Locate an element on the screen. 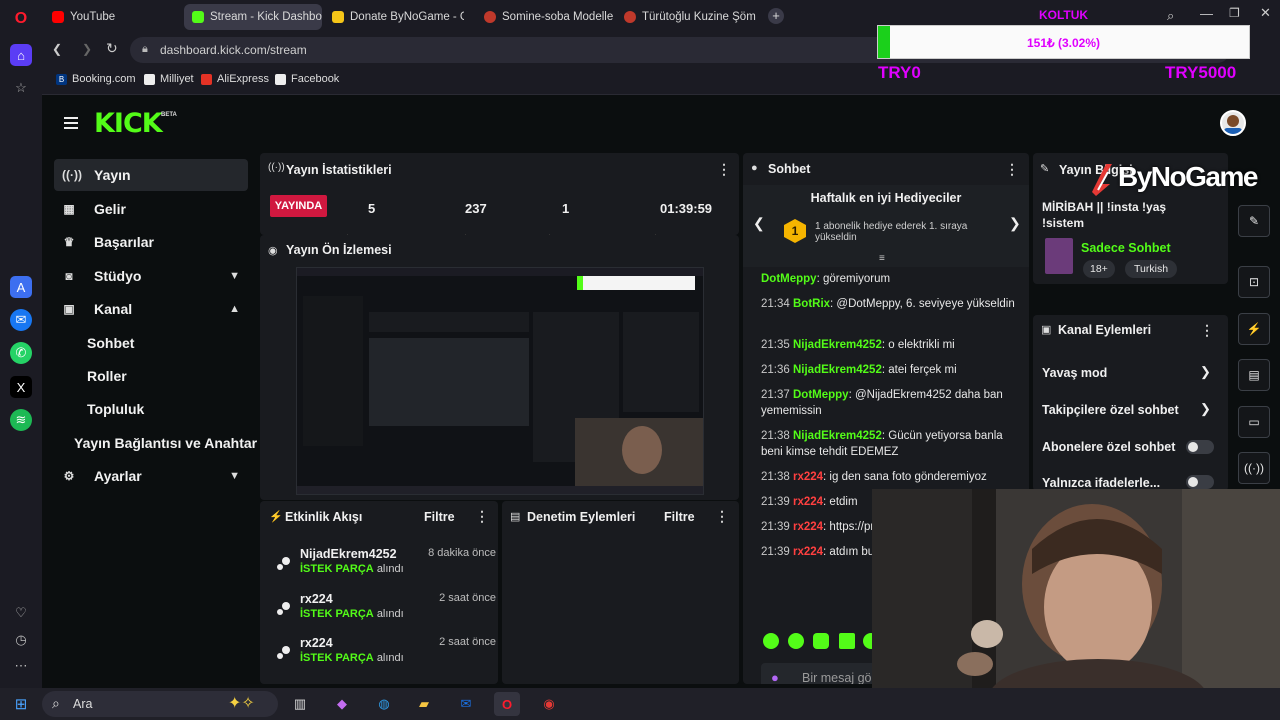  messenger-icon: ✉ is located at coordinates (21, 320).